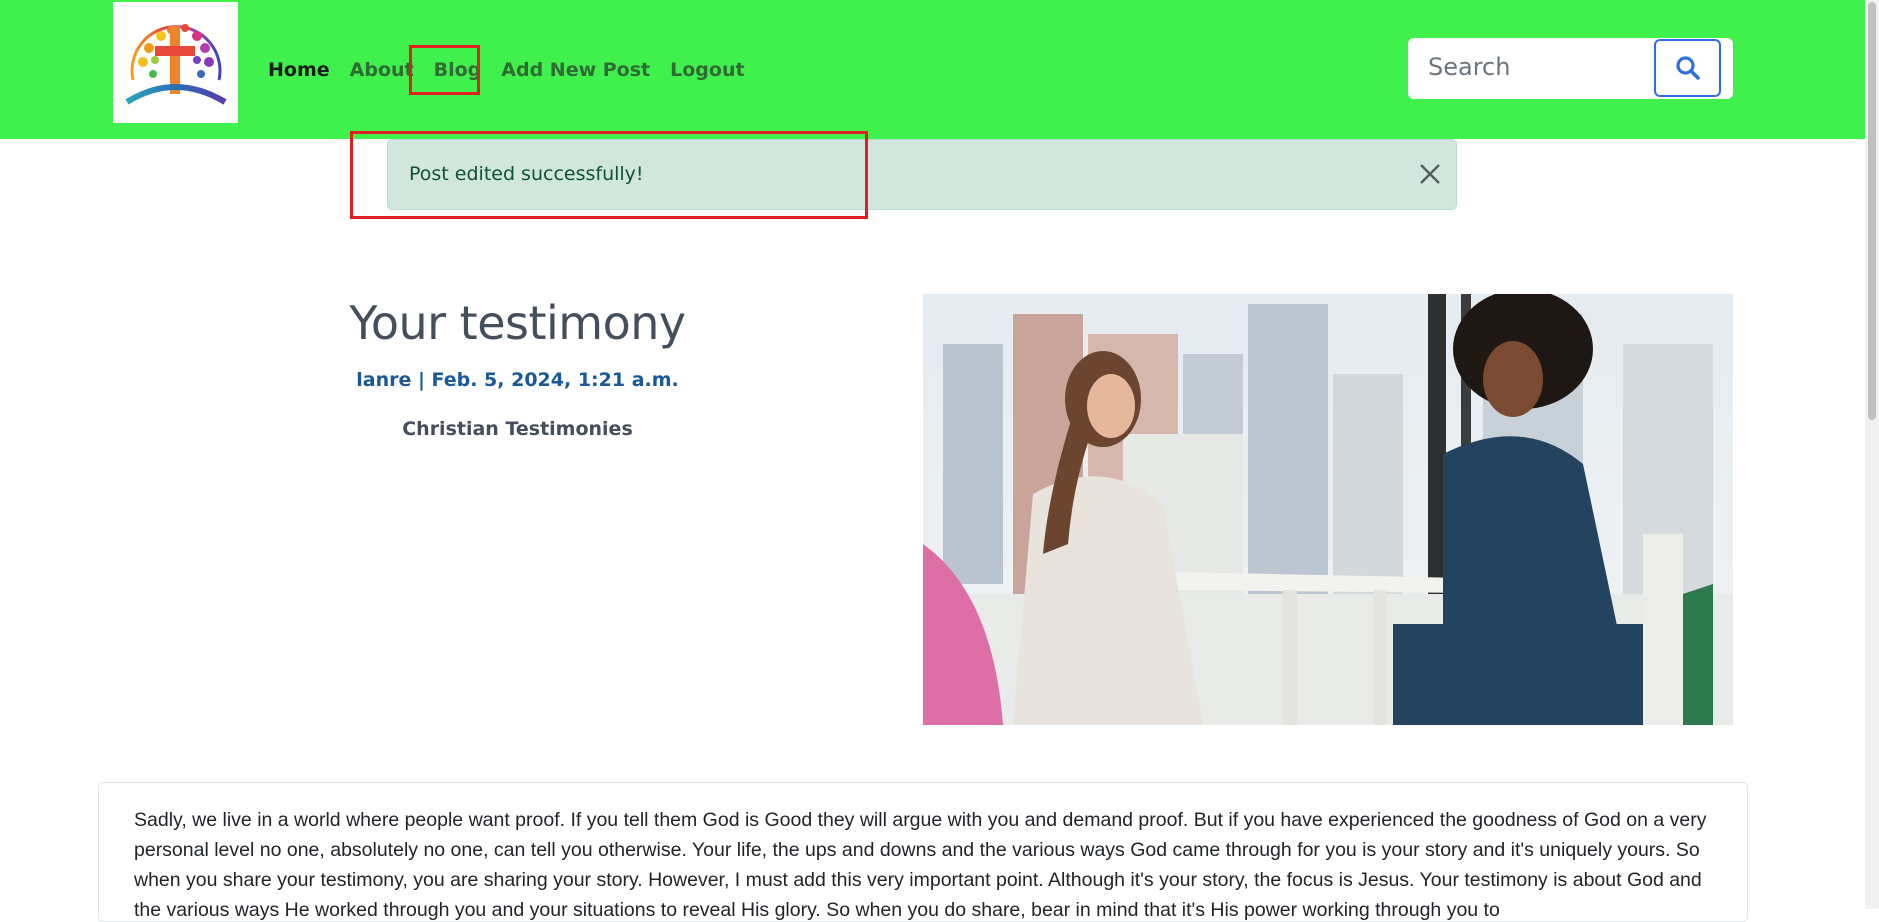 The image size is (1879, 922). I want to click on search-icon, so click(1687, 68).